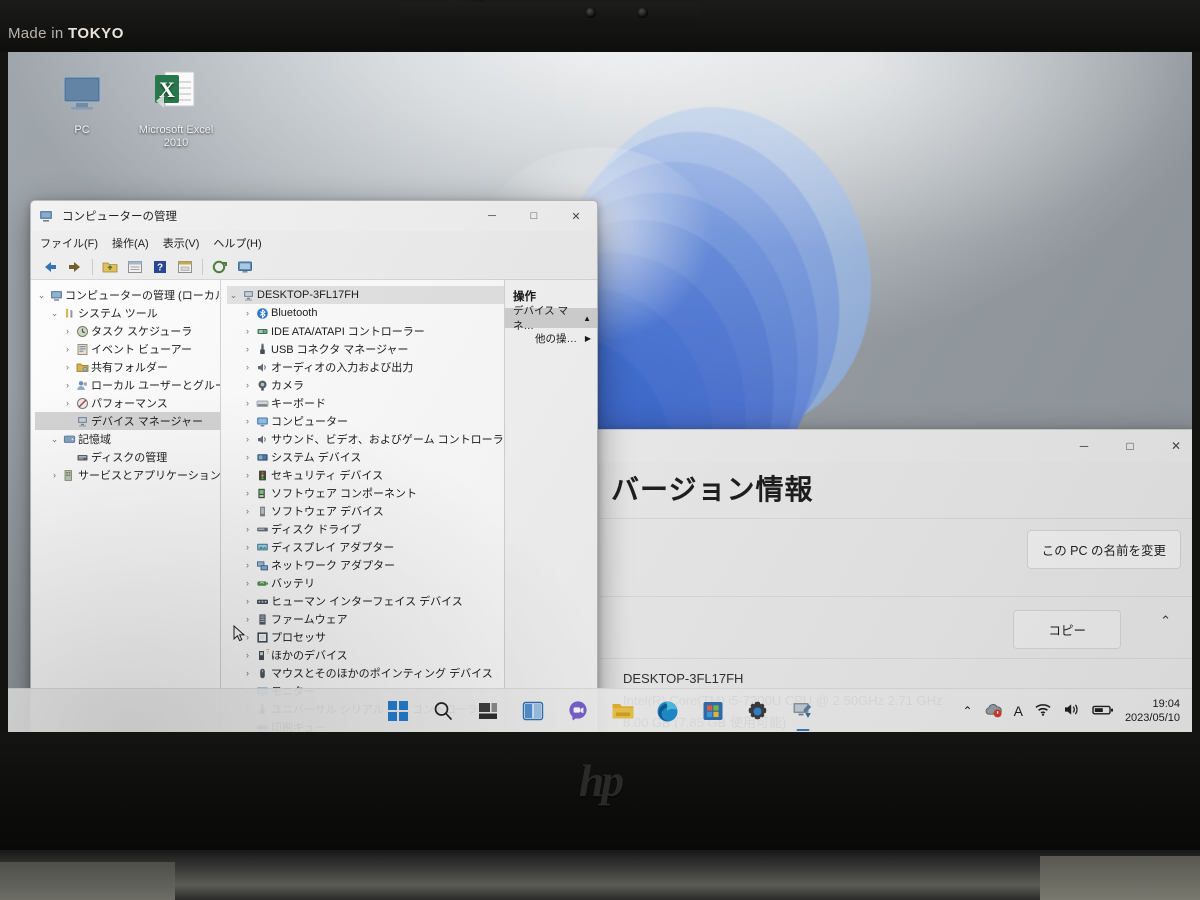 The height and width of the screenshot is (900, 1200). Describe the element at coordinates (365, 529) in the screenshot. I see `device-row-disk-drives: › ディスク ドライブ` at that location.